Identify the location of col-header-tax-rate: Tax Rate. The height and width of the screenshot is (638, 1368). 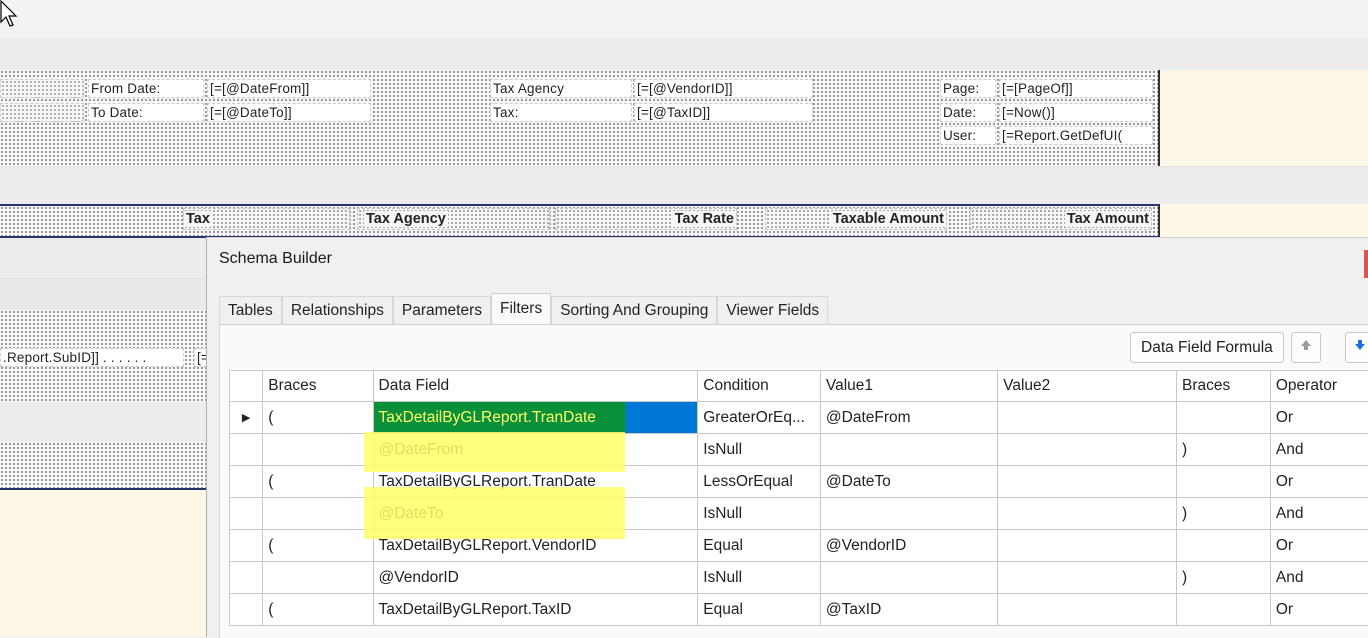
(646, 219).